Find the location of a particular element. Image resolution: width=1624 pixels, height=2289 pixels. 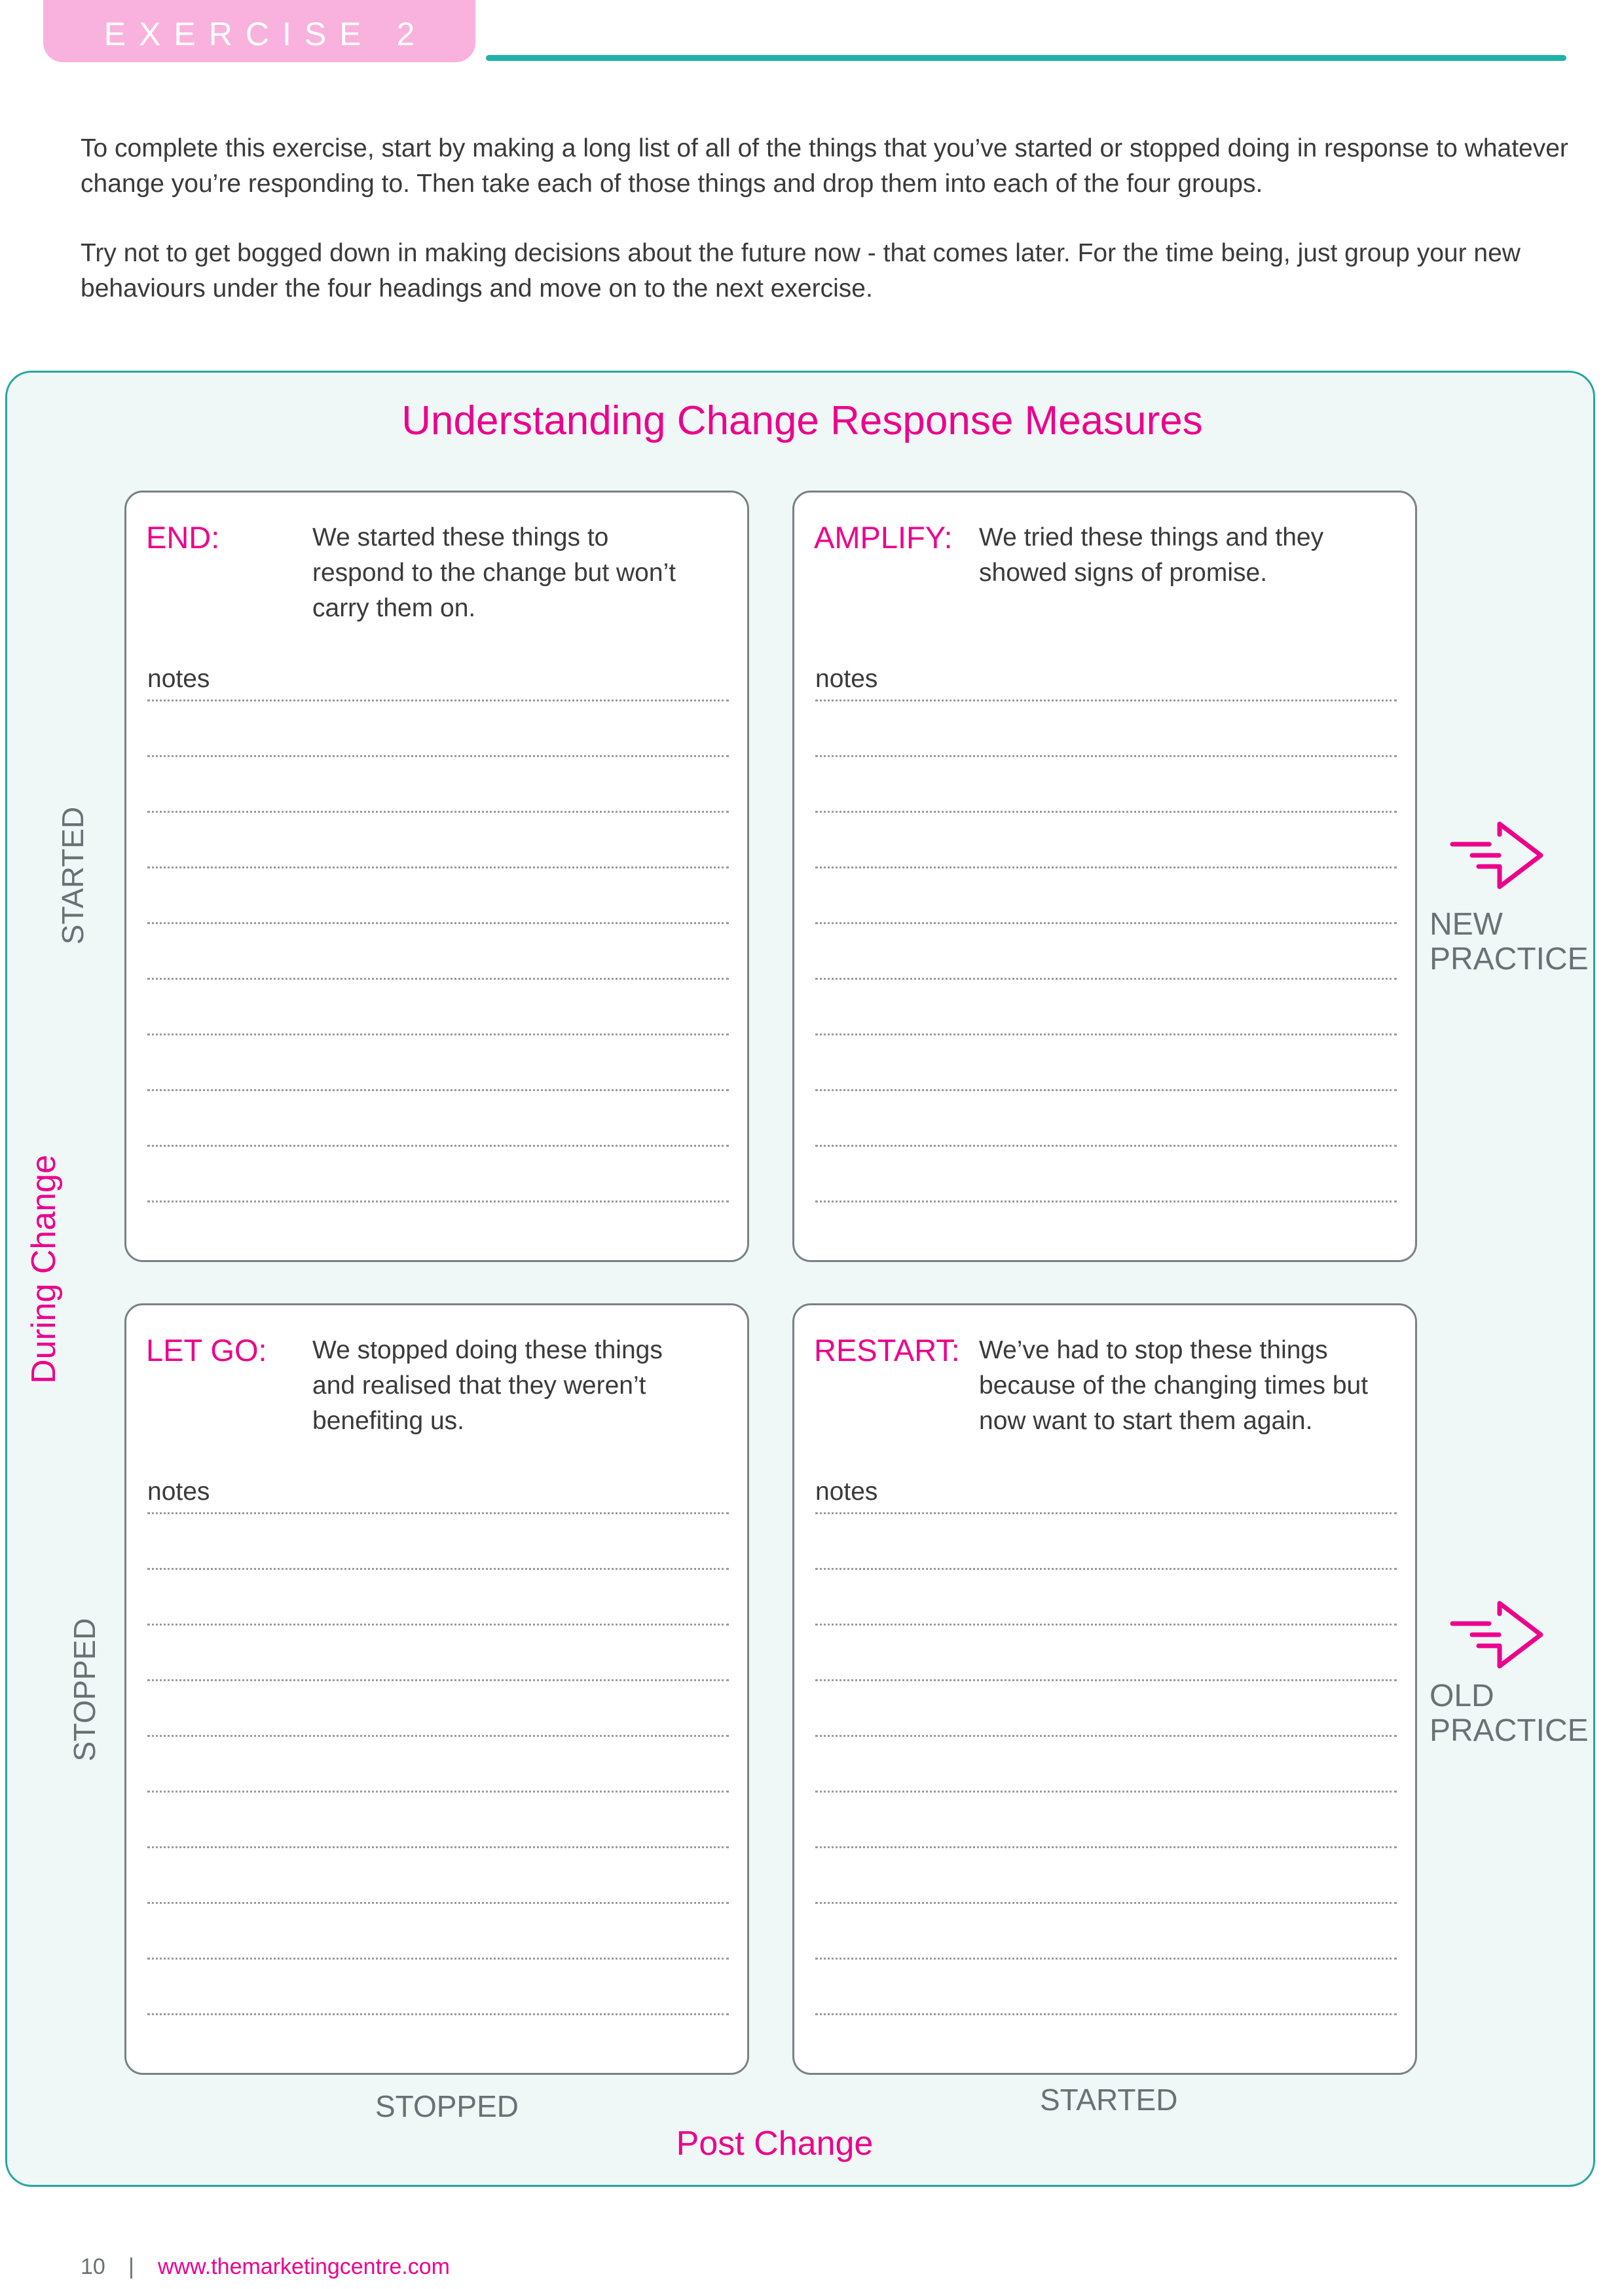

new-practice-arrow-icon is located at coordinates (1496, 855).